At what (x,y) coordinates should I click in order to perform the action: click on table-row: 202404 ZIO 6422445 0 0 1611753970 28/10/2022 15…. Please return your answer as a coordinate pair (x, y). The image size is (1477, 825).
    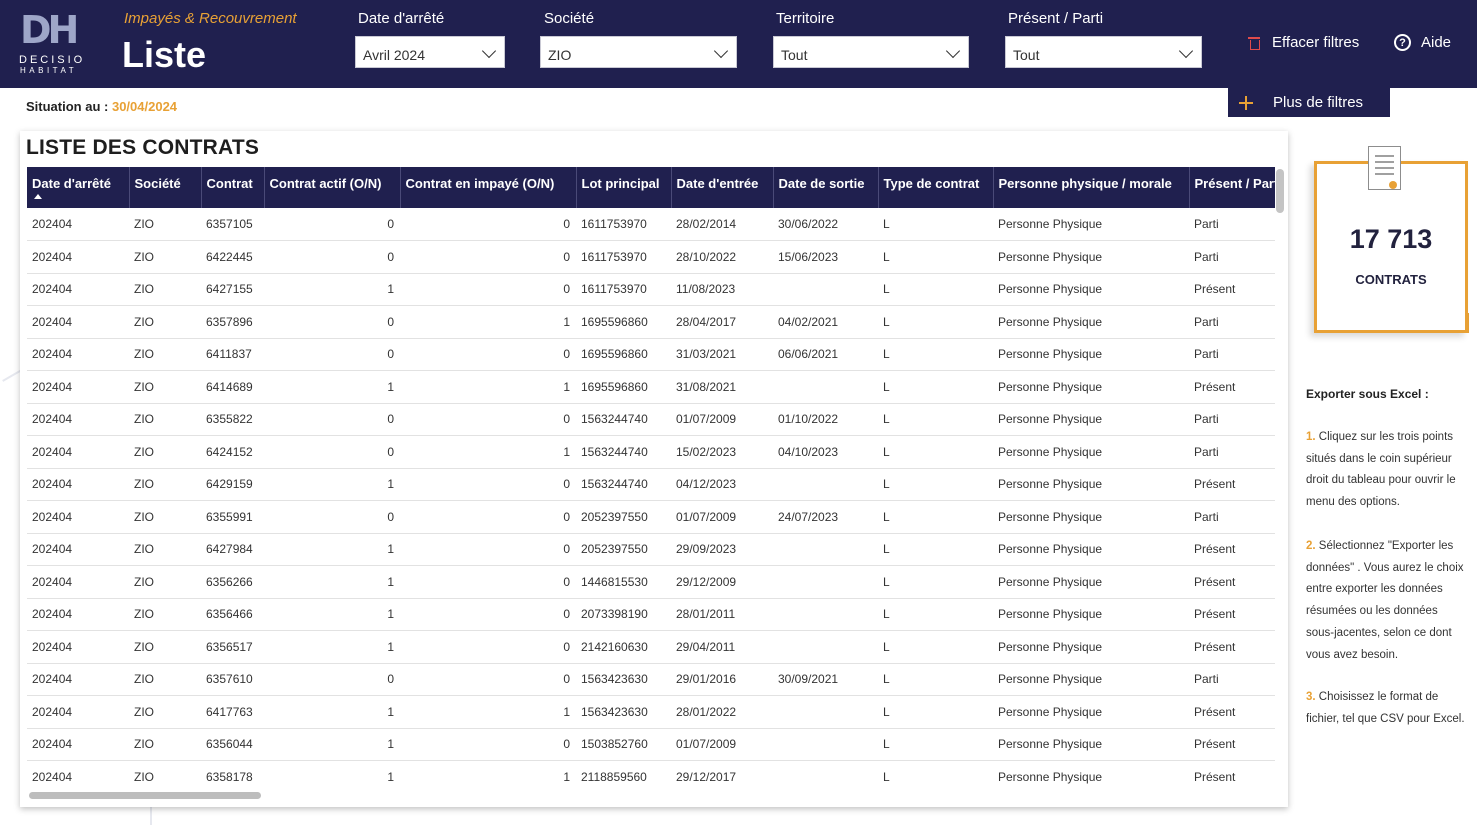
    Looking at the image, I should click on (651, 257).